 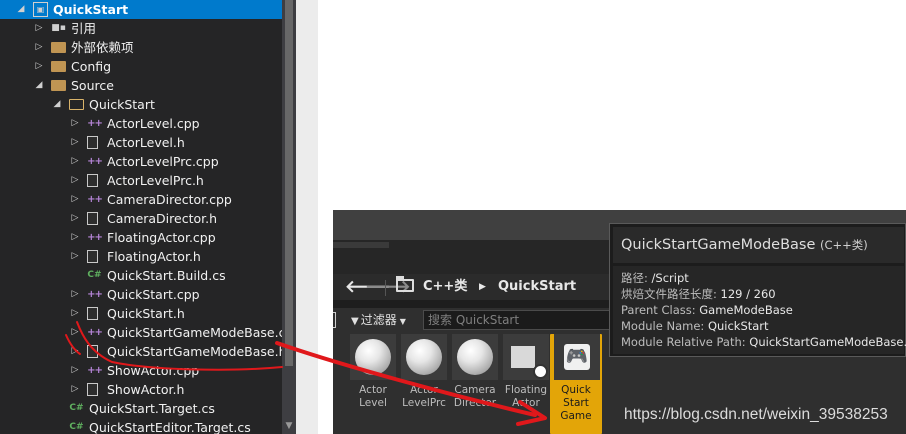 What do you see at coordinates (141, 66) in the screenshot?
I see `tree-row: ▷ Config` at bounding box center [141, 66].